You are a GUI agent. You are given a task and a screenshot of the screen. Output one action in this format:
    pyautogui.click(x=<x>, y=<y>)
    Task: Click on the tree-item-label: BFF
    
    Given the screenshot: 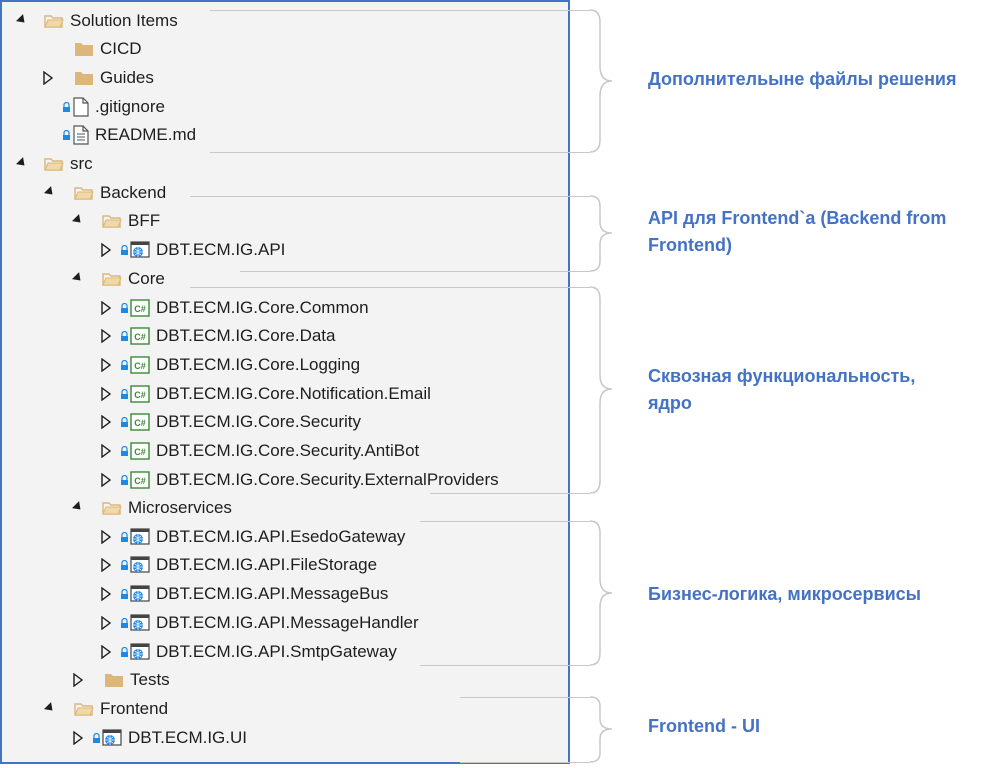 What is the action you would take?
    pyautogui.click(x=144, y=220)
    